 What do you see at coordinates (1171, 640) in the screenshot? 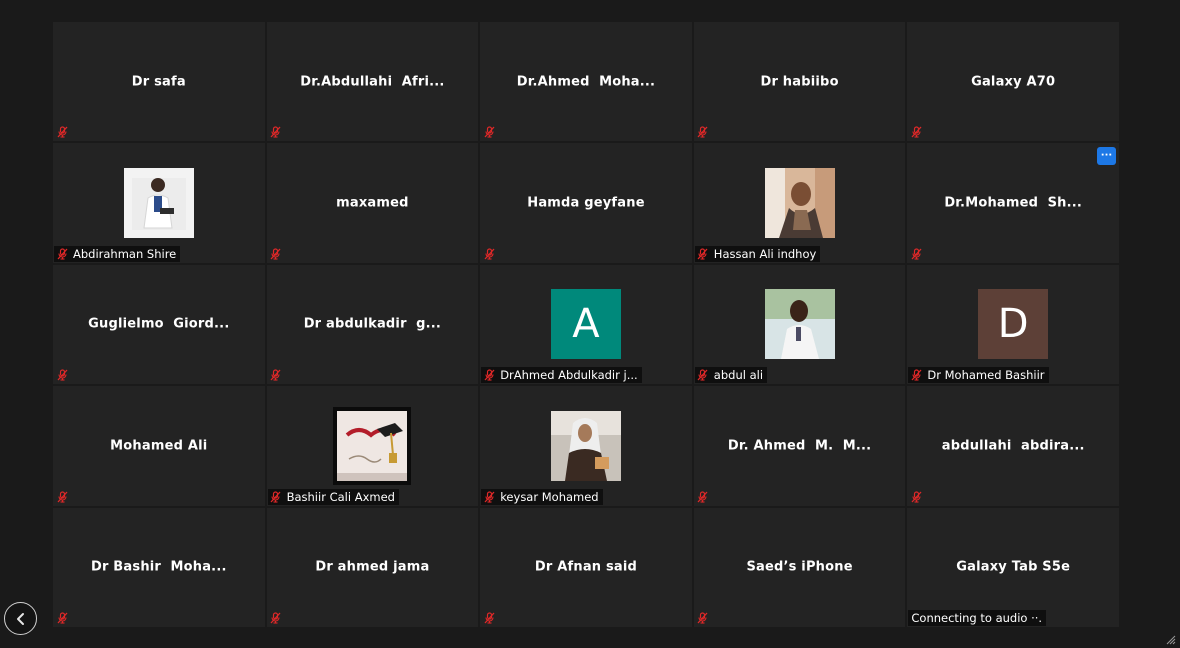
I see `resize-grip-icon` at bounding box center [1171, 640].